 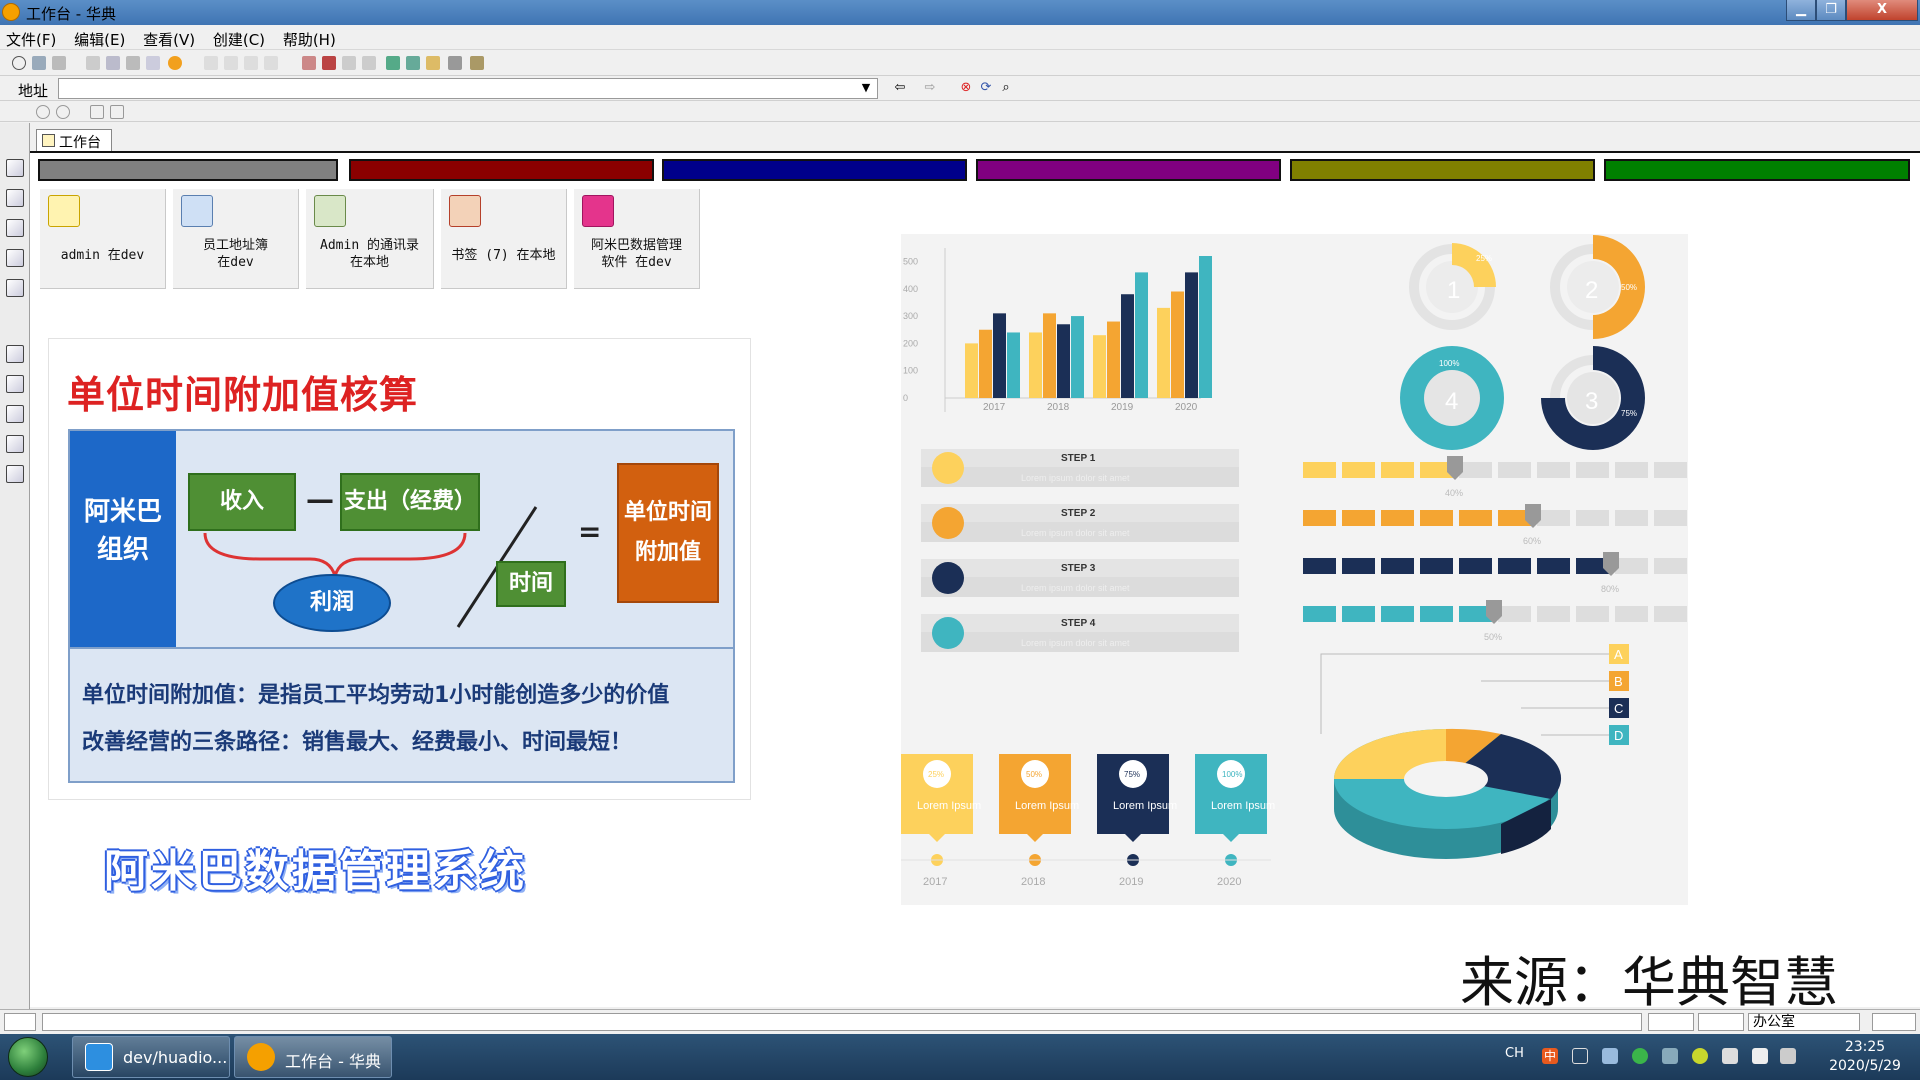 I want to click on address-input, so click(x=468, y=88).